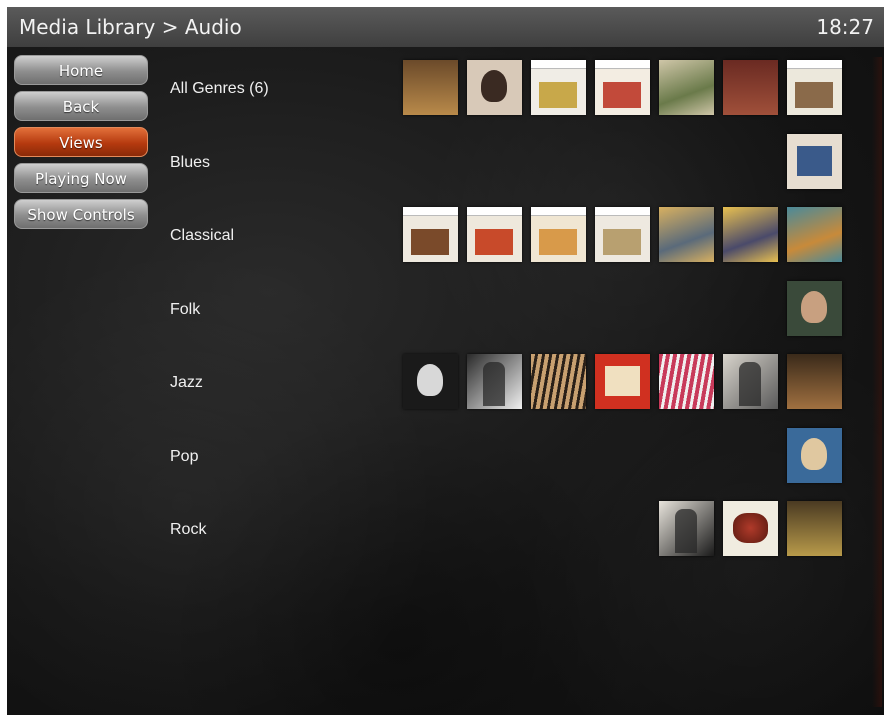  Describe the element at coordinates (81, 142) in the screenshot. I see `views-button: Views` at that location.